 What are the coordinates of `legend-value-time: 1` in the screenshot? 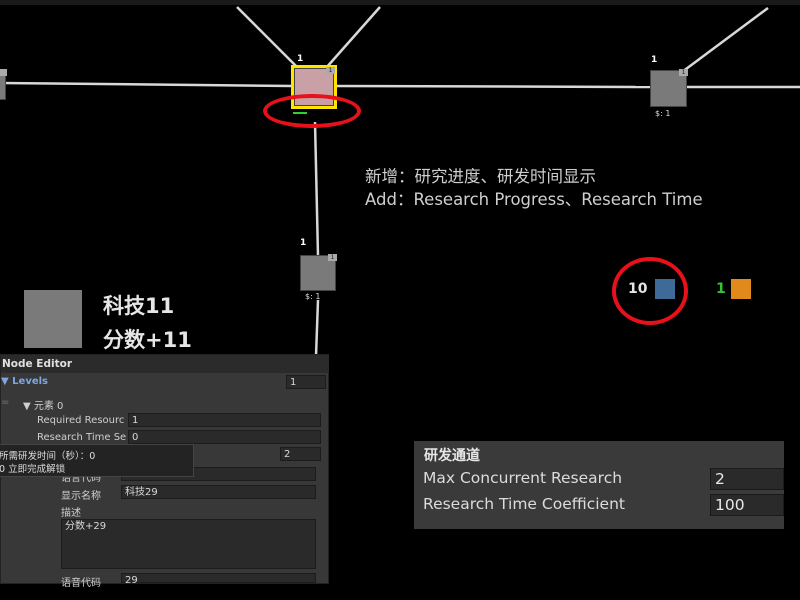 It's located at (721, 289).